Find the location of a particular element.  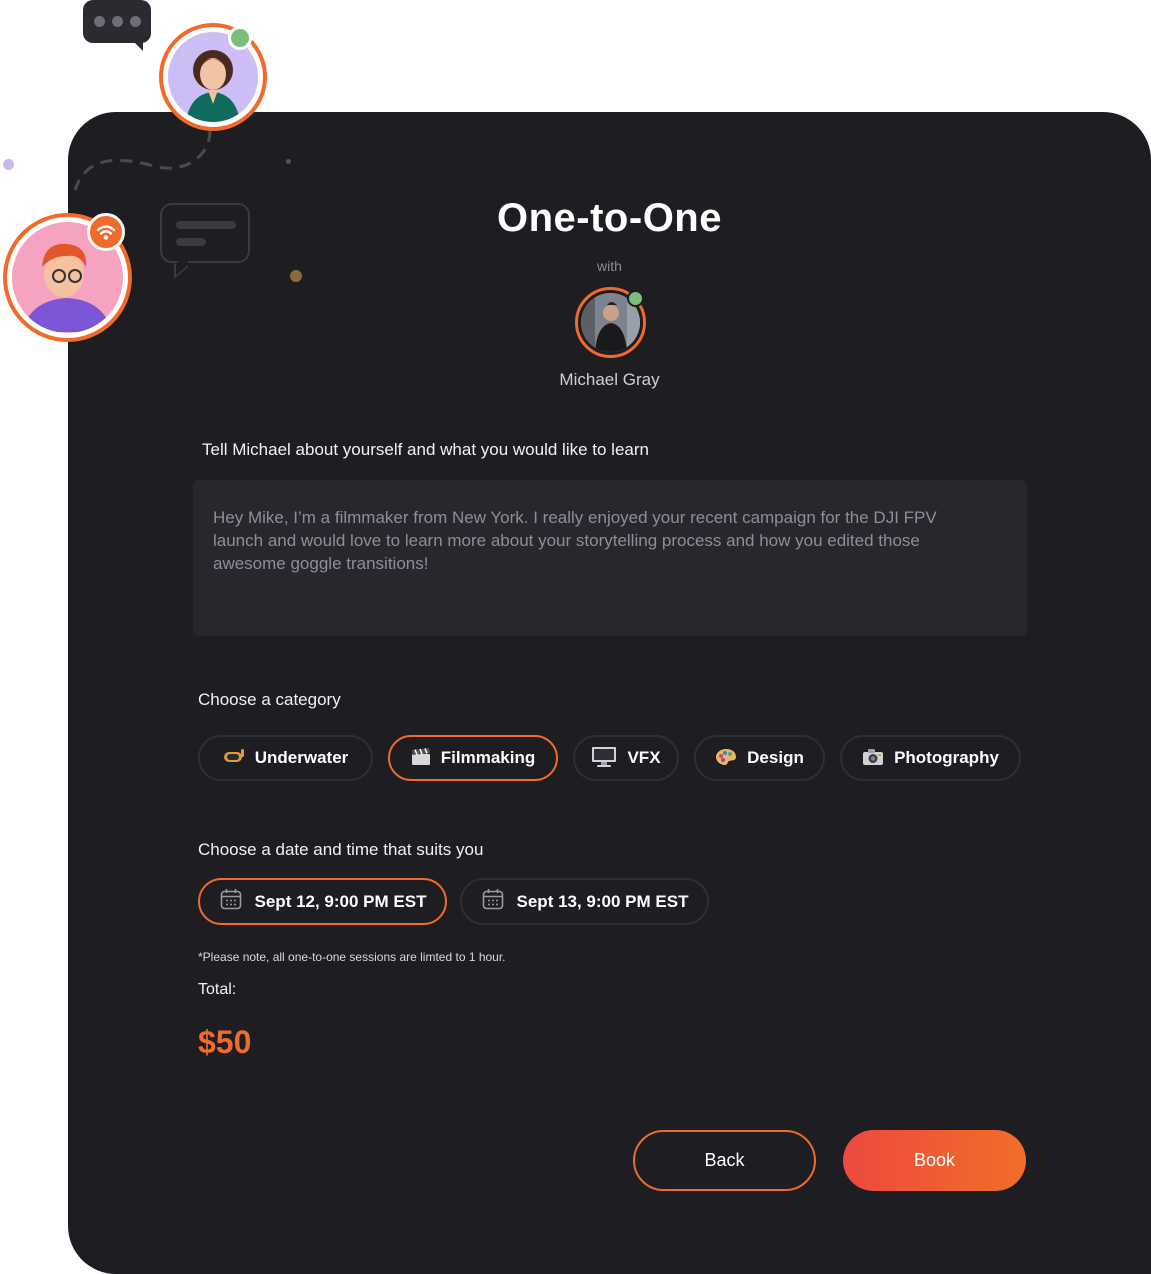

schedule-label: Choose a date and time that suits you is located at coordinates (341, 849).